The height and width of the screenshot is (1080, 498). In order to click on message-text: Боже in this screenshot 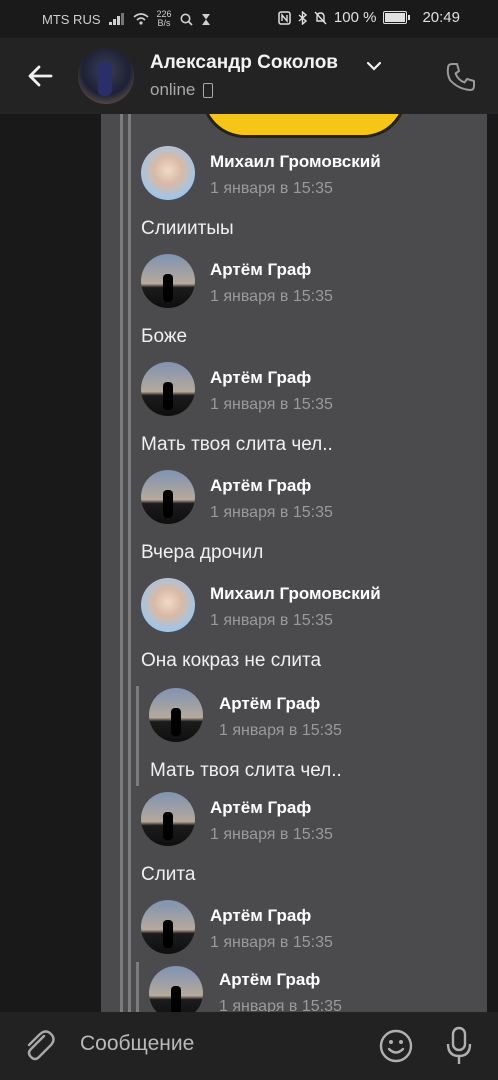, I will do `click(164, 336)`.